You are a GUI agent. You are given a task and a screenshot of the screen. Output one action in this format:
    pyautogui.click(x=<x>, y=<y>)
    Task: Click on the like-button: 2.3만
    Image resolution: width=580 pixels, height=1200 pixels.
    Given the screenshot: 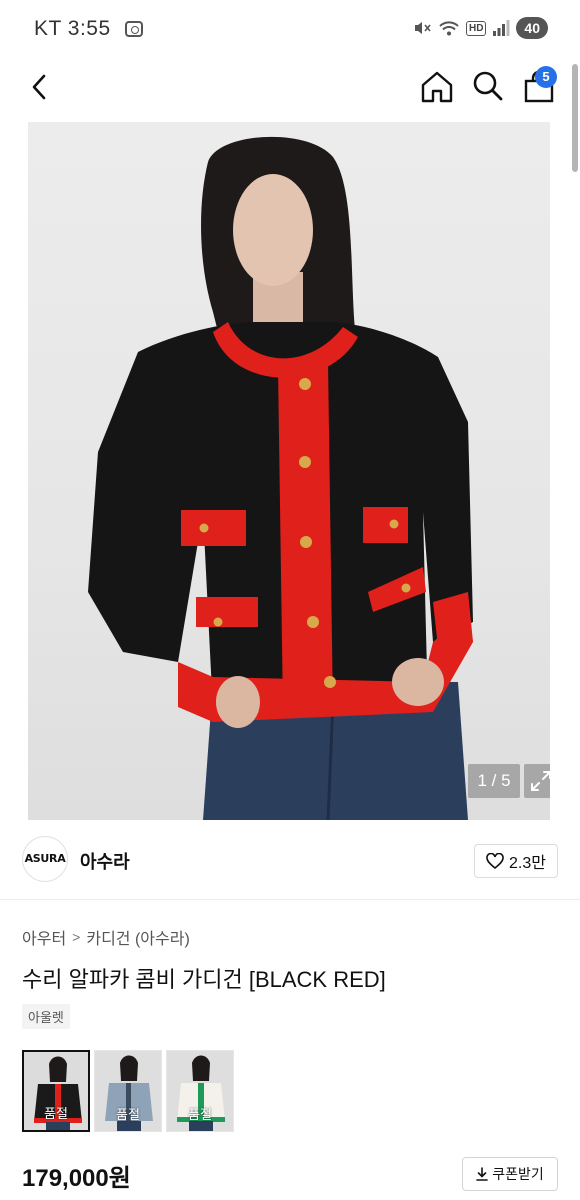 What is the action you would take?
    pyautogui.click(x=516, y=861)
    